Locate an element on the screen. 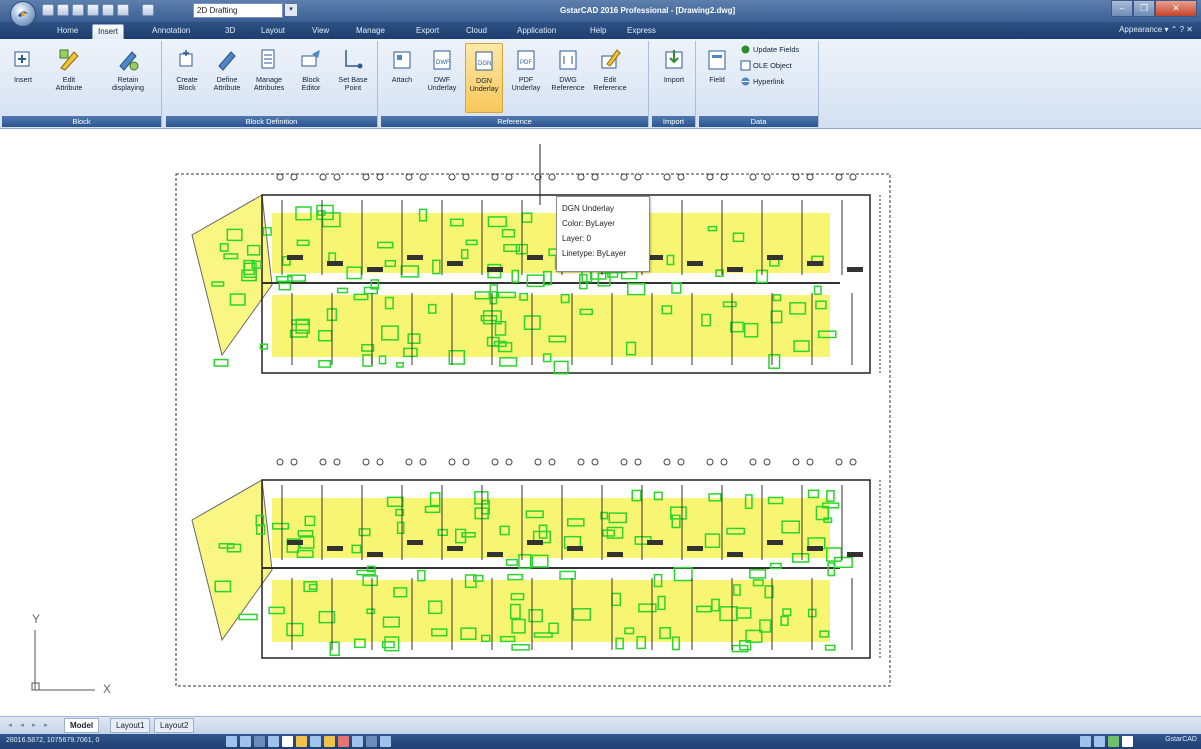  save-icon is located at coordinates (78, 10).